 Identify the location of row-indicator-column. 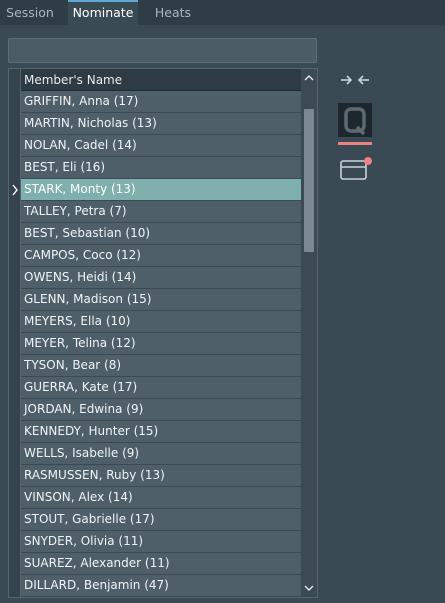
(15, 333).